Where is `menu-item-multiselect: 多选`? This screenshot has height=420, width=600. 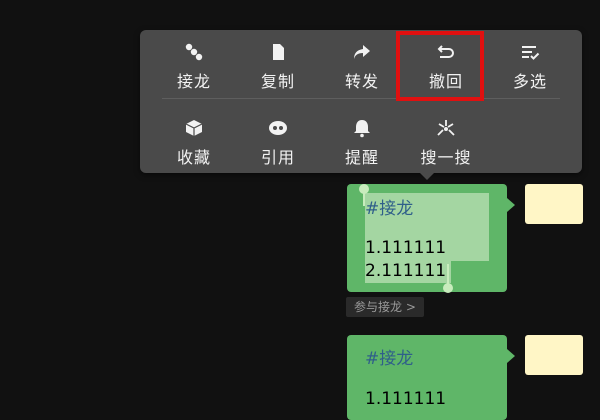 menu-item-multiselect: 多选 is located at coordinates (530, 66).